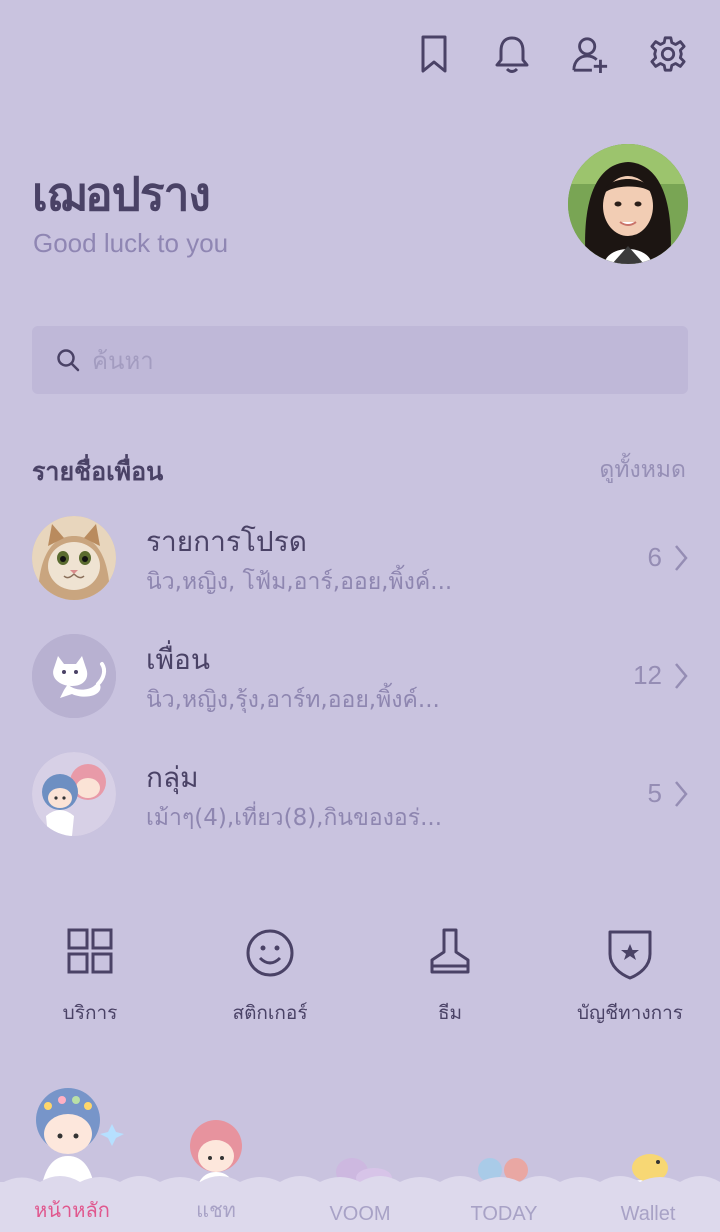 This screenshot has height=1232, width=720. I want to click on favorites-thumbnail, so click(74, 558).